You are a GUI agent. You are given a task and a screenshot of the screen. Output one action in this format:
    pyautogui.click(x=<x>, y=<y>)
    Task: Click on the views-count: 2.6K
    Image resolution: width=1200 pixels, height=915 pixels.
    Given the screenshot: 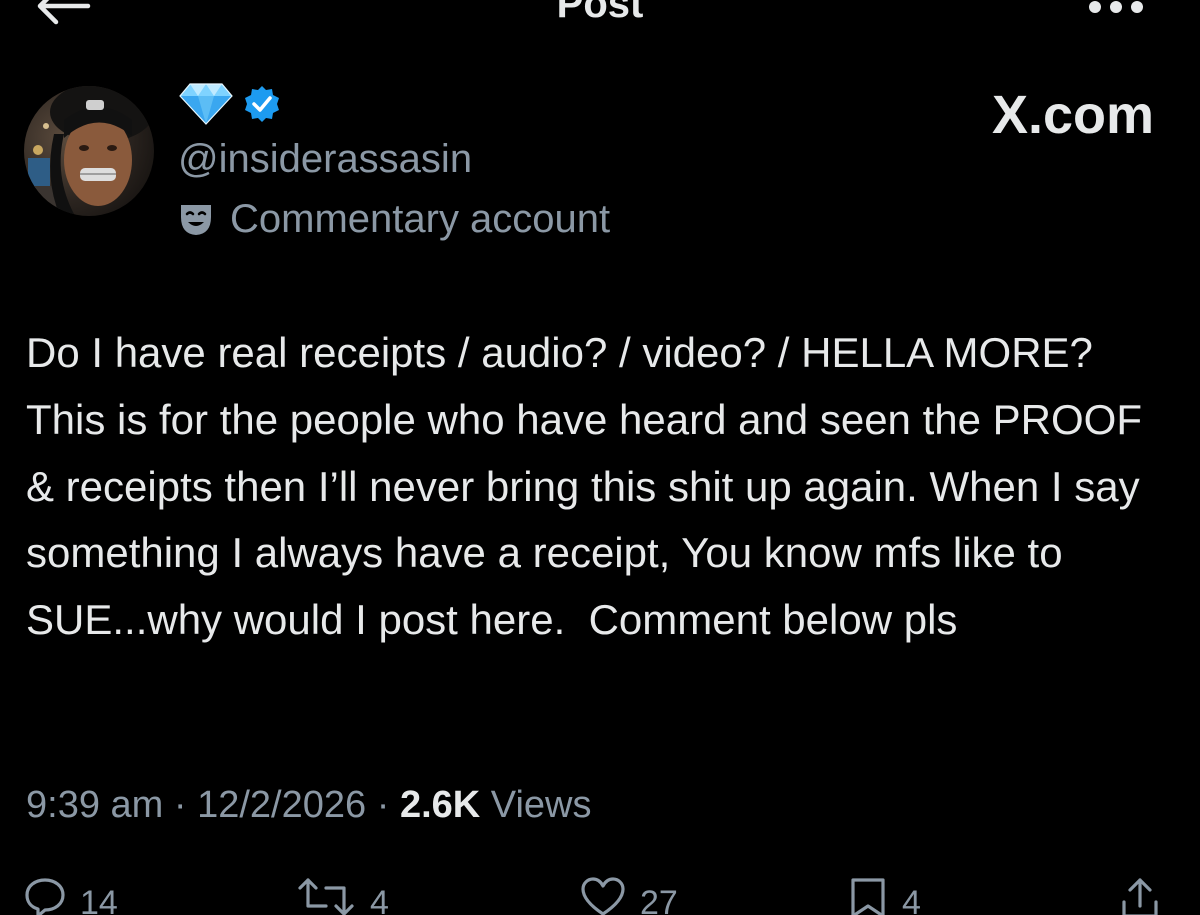 What is the action you would take?
    pyautogui.click(x=440, y=805)
    